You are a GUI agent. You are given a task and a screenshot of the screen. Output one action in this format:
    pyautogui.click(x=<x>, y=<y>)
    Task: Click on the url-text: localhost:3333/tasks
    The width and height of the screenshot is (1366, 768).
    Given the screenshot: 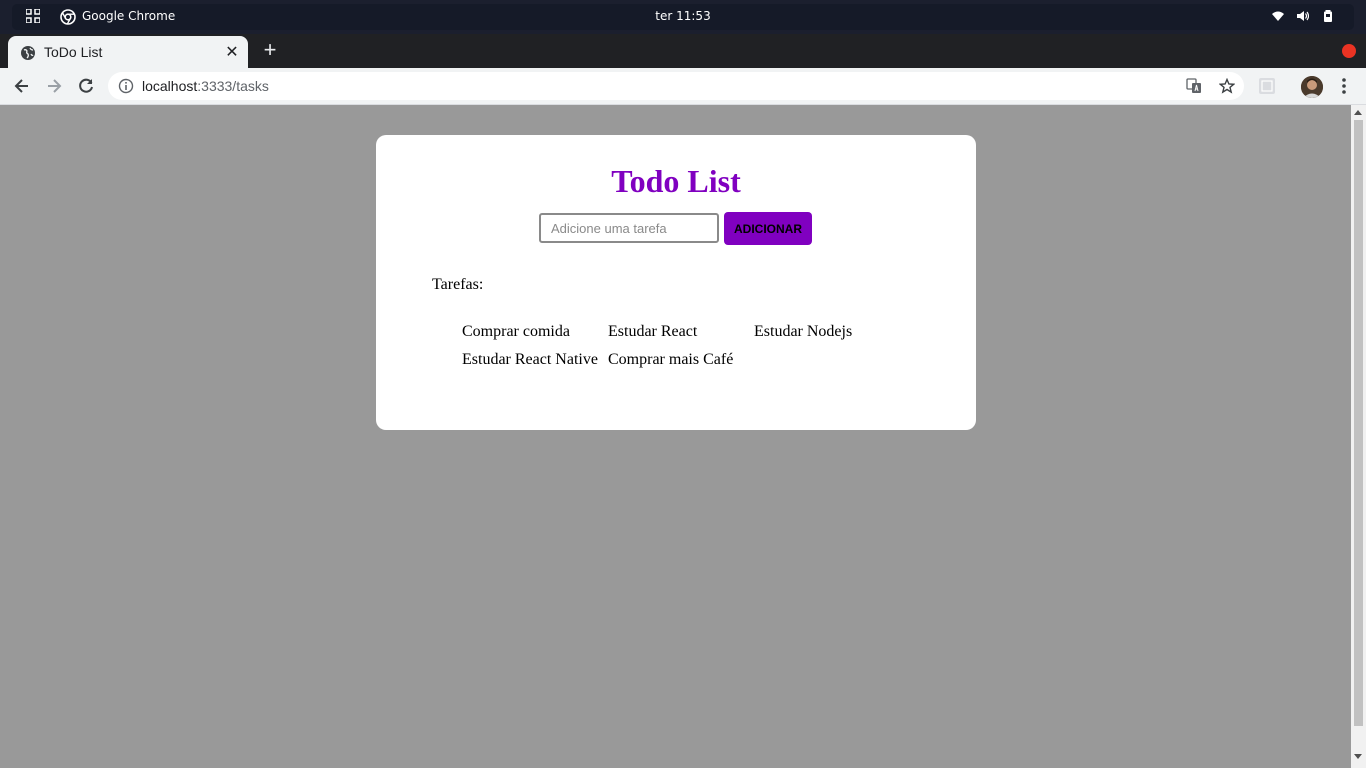 What is the action you would take?
    pyautogui.click(x=205, y=86)
    